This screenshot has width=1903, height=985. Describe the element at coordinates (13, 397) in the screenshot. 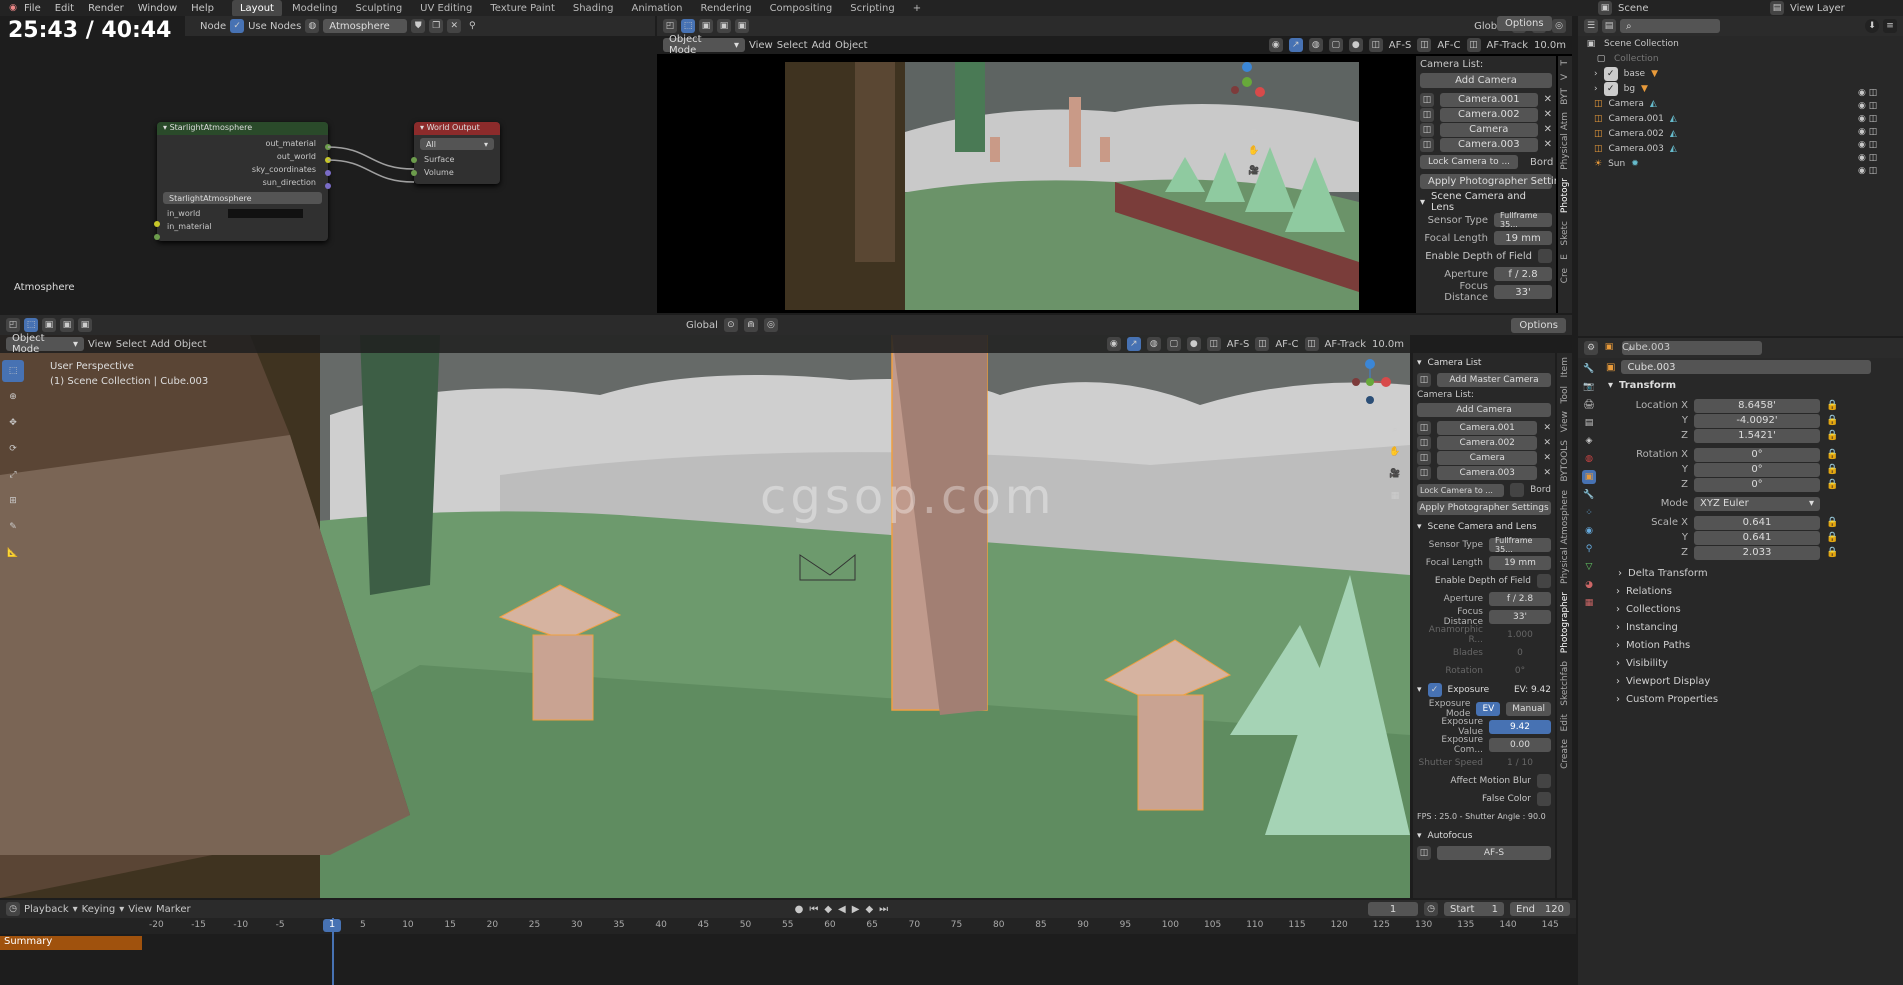

I see `cursor-icon: ⊕` at that location.